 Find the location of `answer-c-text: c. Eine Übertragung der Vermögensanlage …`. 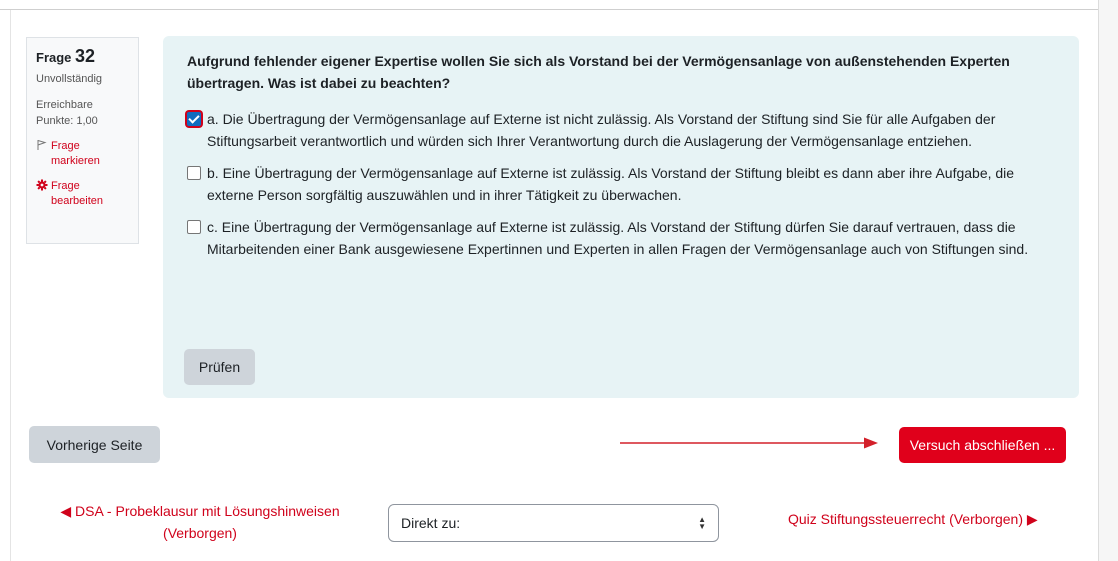

answer-c-text: c. Eine Übertragung der Vermögensanlage … is located at coordinates (618, 238).